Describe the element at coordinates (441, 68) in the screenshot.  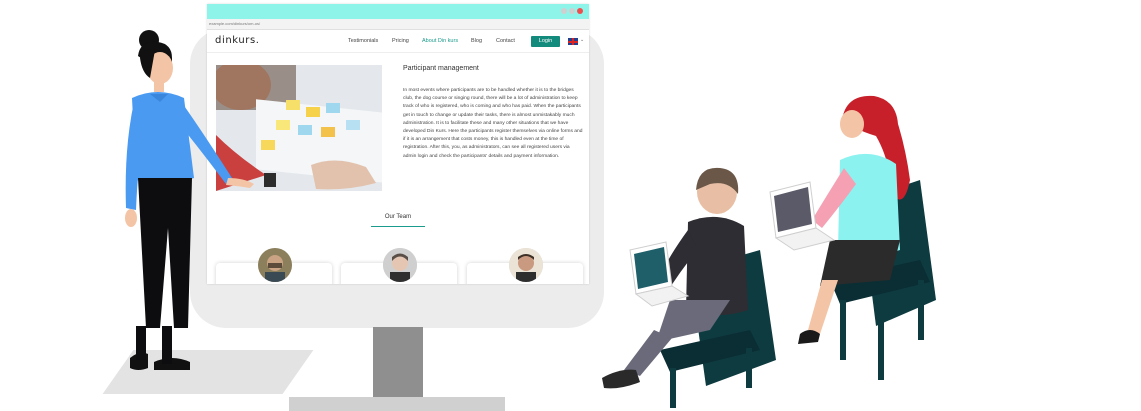
I see `article-title: Participant management` at that location.